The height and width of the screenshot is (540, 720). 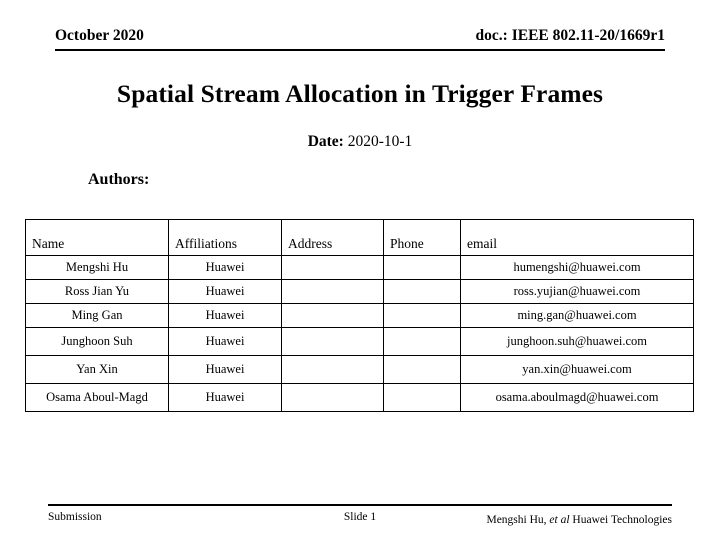 I want to click on header-date: October 2020, so click(x=99, y=35).